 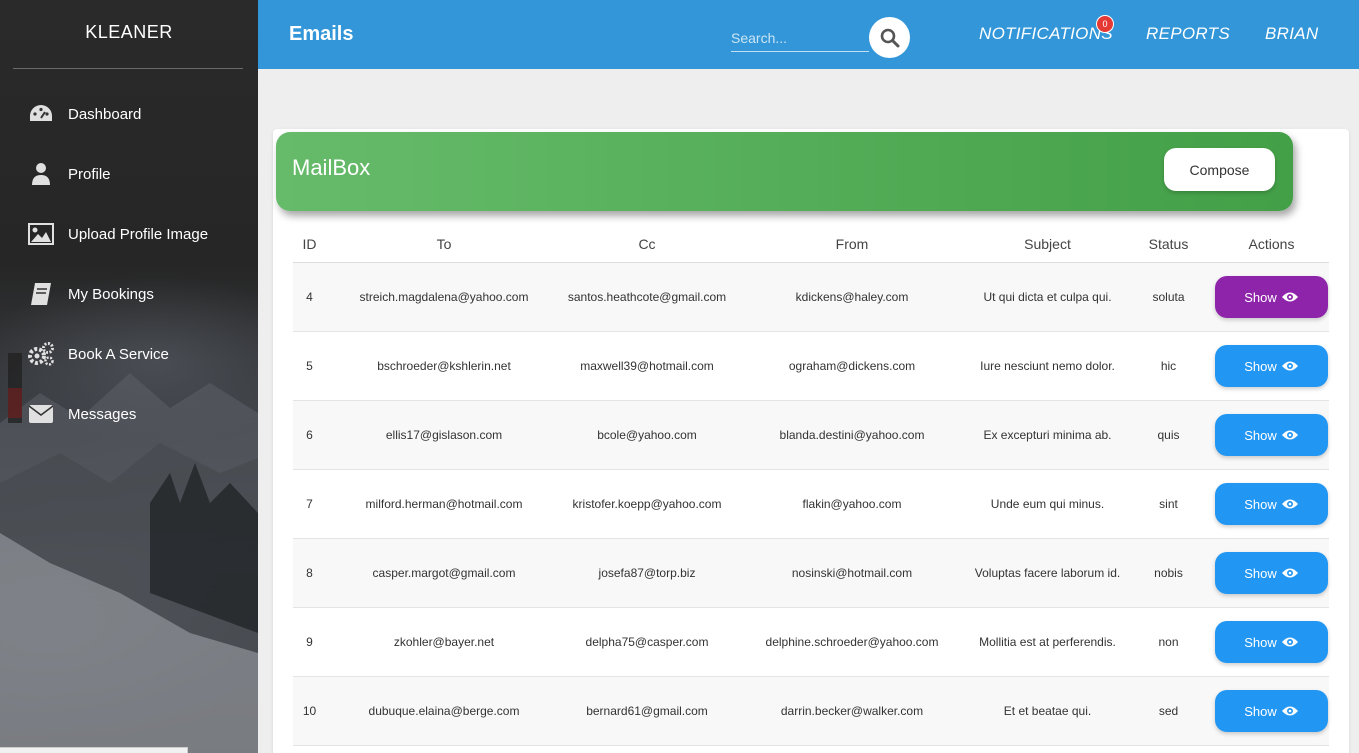 What do you see at coordinates (1168, 366) in the screenshot?
I see `cell-status: hic` at bounding box center [1168, 366].